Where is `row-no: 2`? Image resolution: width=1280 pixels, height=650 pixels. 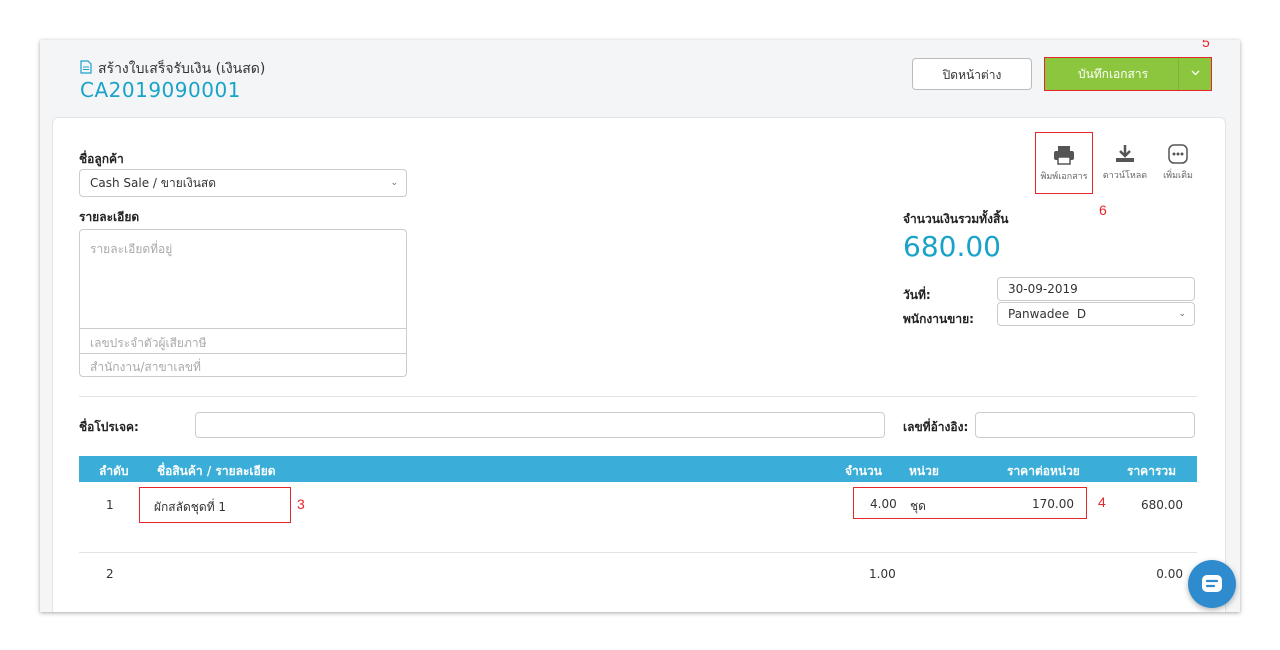
row-no: 2 is located at coordinates (110, 574).